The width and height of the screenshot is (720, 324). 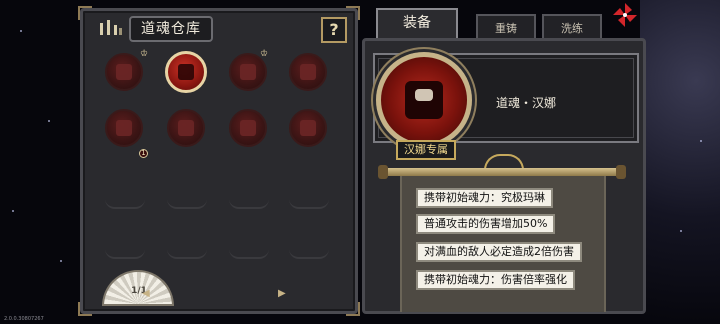 What do you see at coordinates (680, 162) in the screenshot?
I see `background-nebula` at bounding box center [680, 162].